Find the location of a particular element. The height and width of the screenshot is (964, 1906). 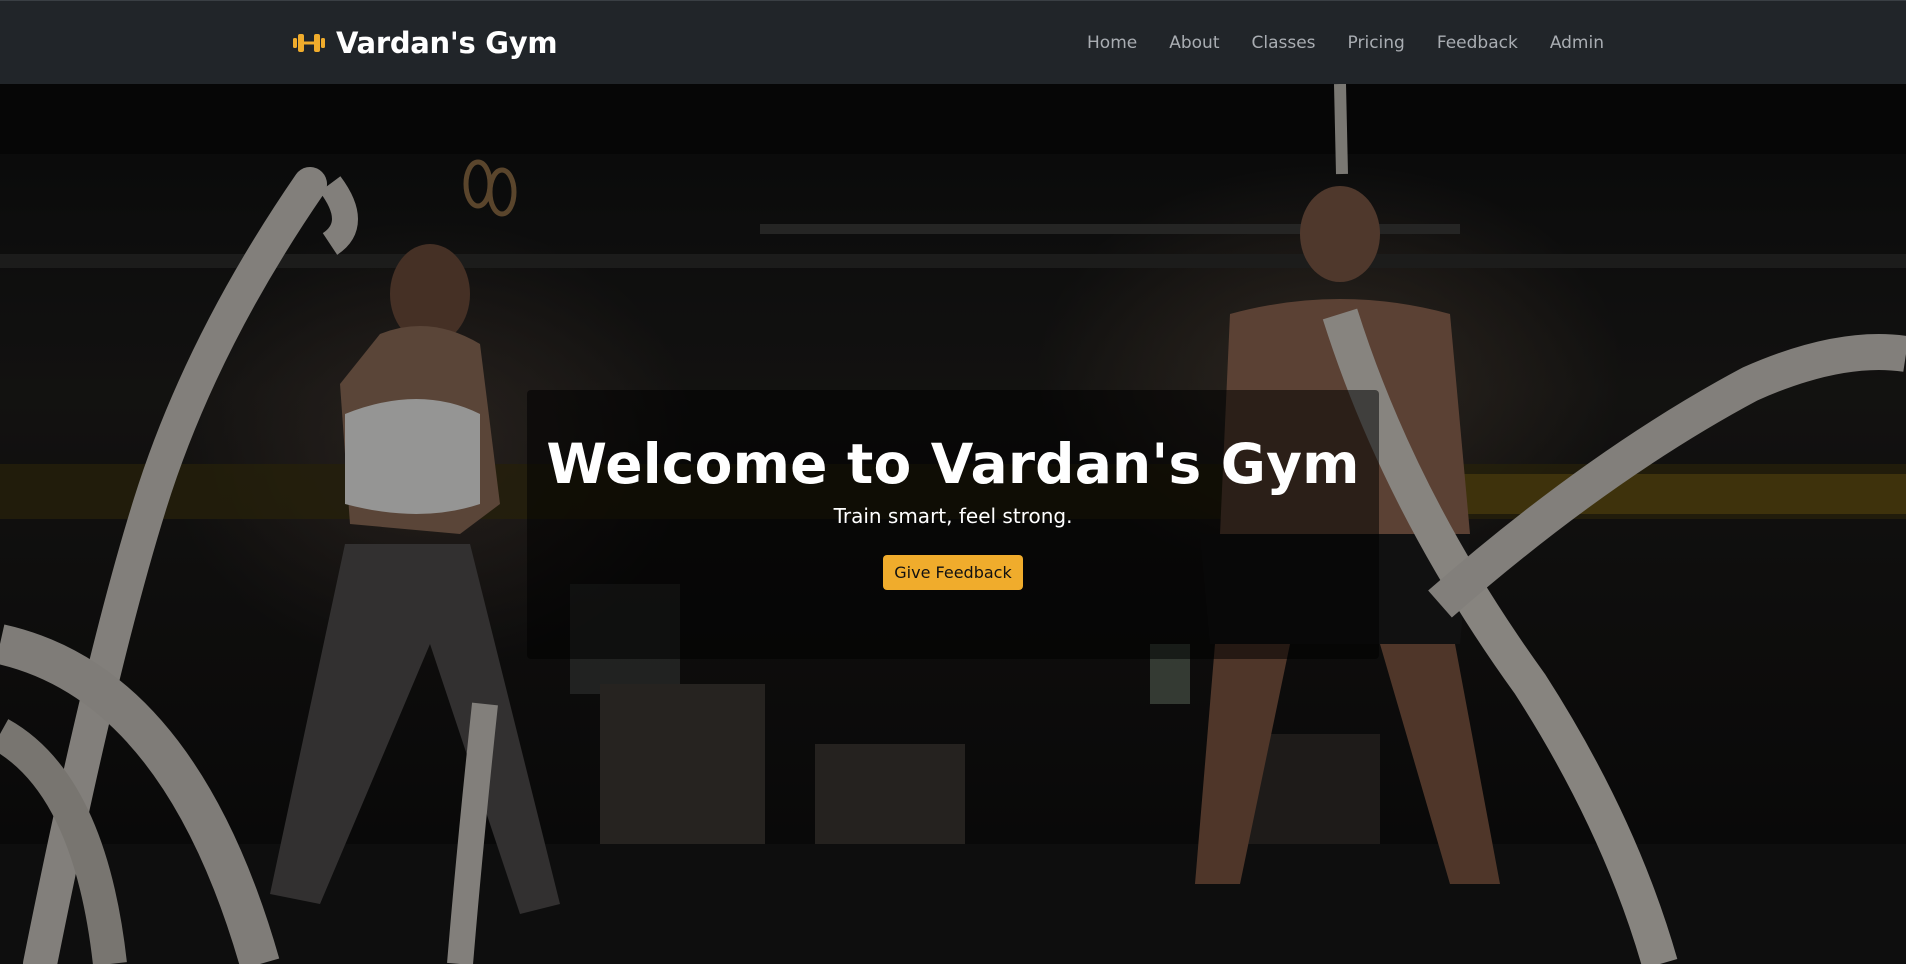

brand-link: Vardan's Gym is located at coordinates (425, 43).